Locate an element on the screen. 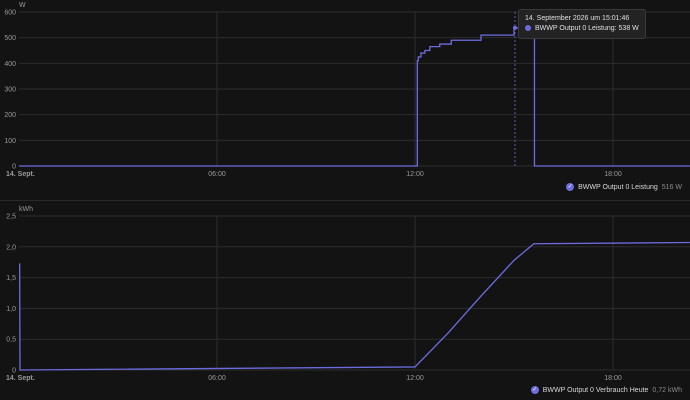 The image size is (690, 400). energy-y-tick-label: 1,0 is located at coordinates (11, 309).